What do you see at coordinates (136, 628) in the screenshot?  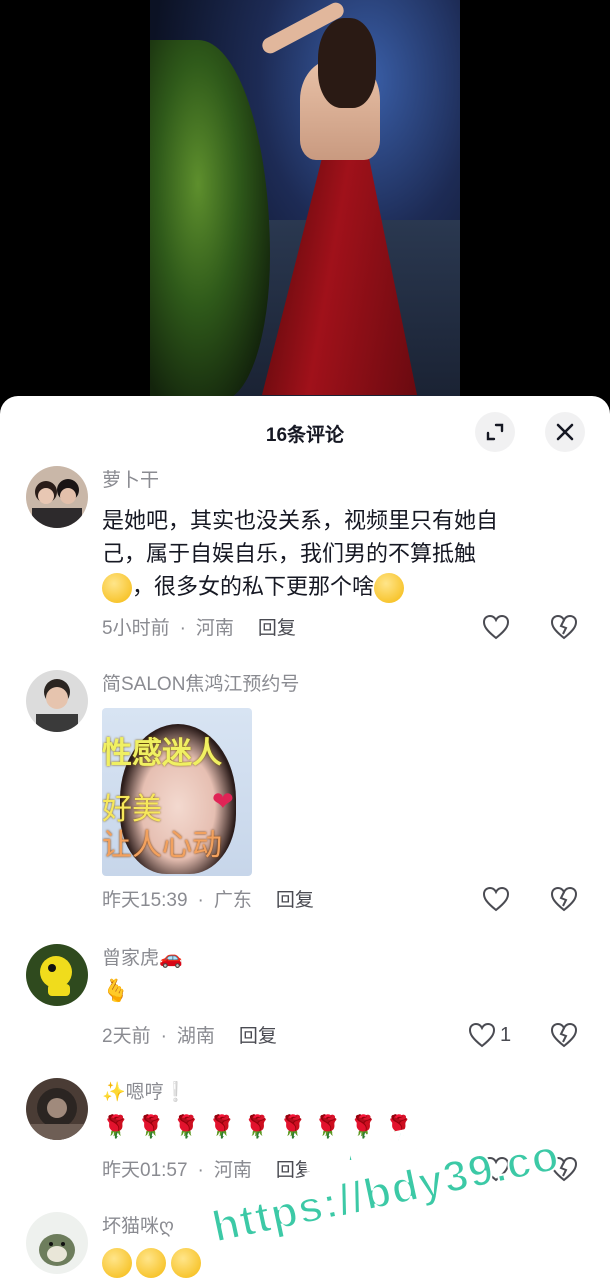 I see `comment-time: 5小时前` at bounding box center [136, 628].